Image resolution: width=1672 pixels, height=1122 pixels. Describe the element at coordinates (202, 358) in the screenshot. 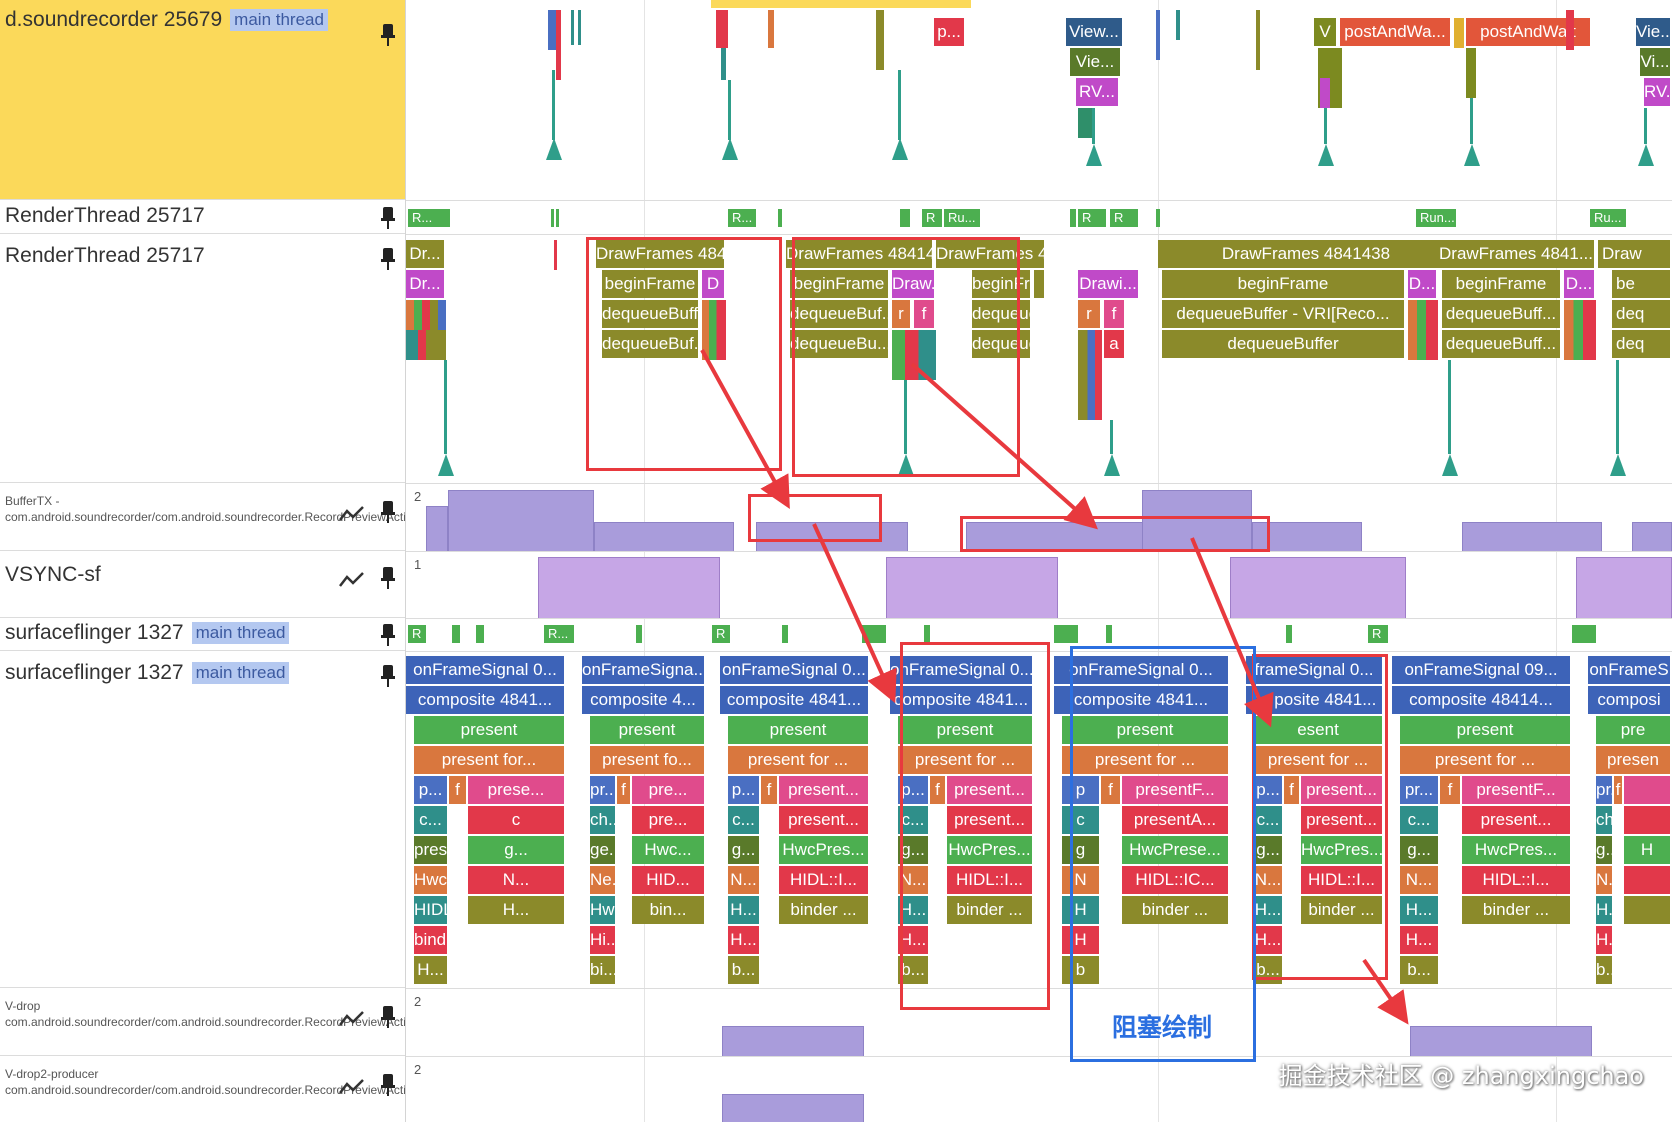

I see `track-label-renderthread-2: RenderThread 25717` at that location.